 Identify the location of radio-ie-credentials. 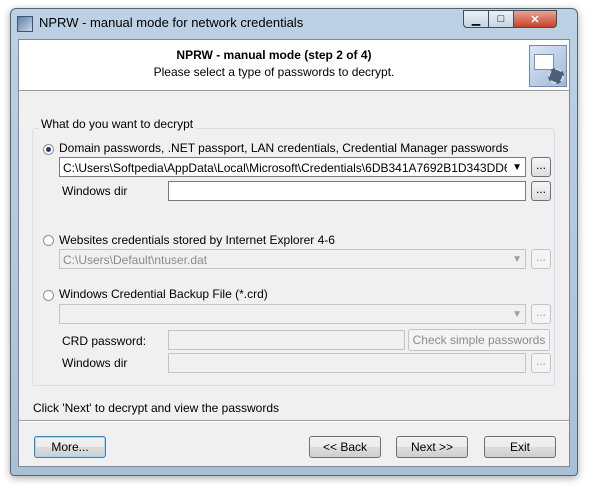
(48, 240).